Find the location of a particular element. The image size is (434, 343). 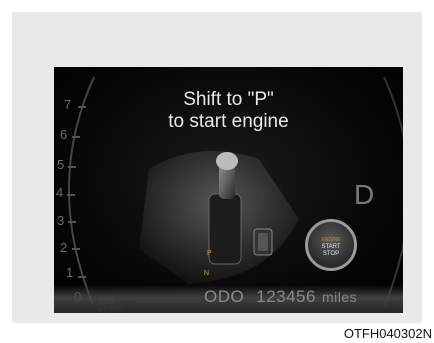

odometer-unit: miles is located at coordinates (339, 297).